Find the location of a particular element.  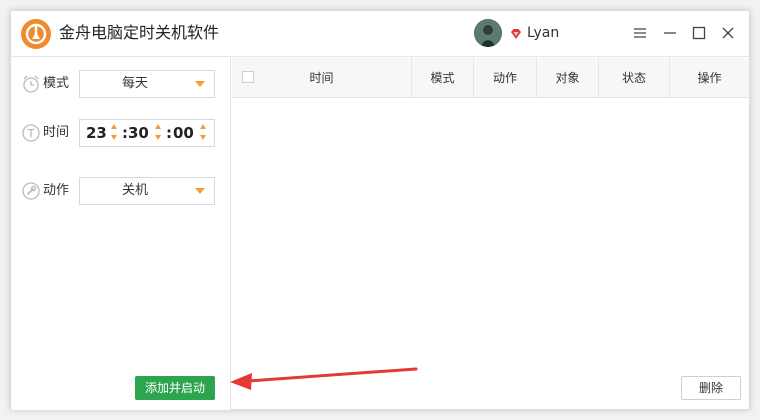

mode-select: 每天 is located at coordinates (147, 84).